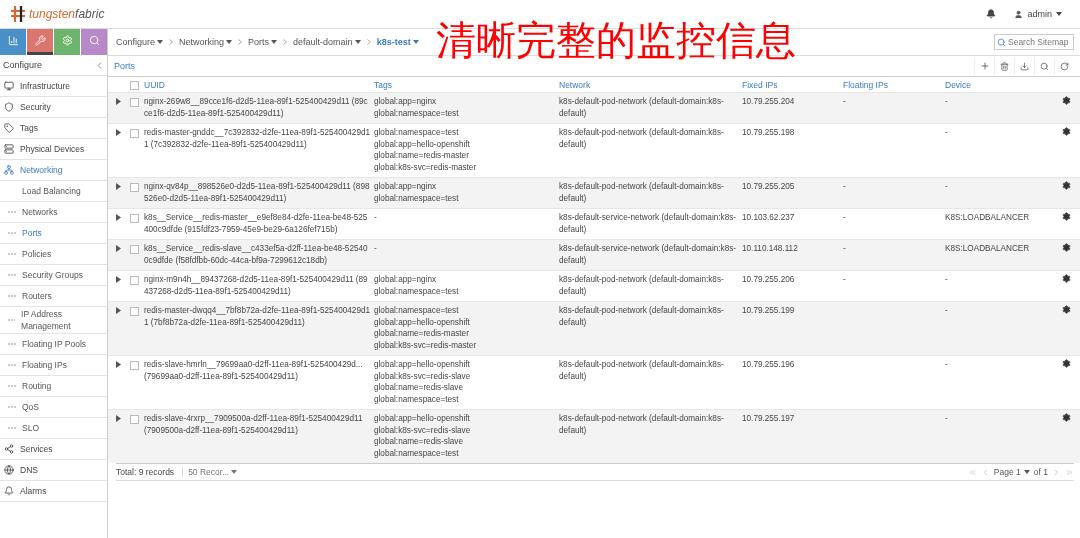 The width and height of the screenshot is (1080, 538). I want to click on dash-icon, so click(12, 254).